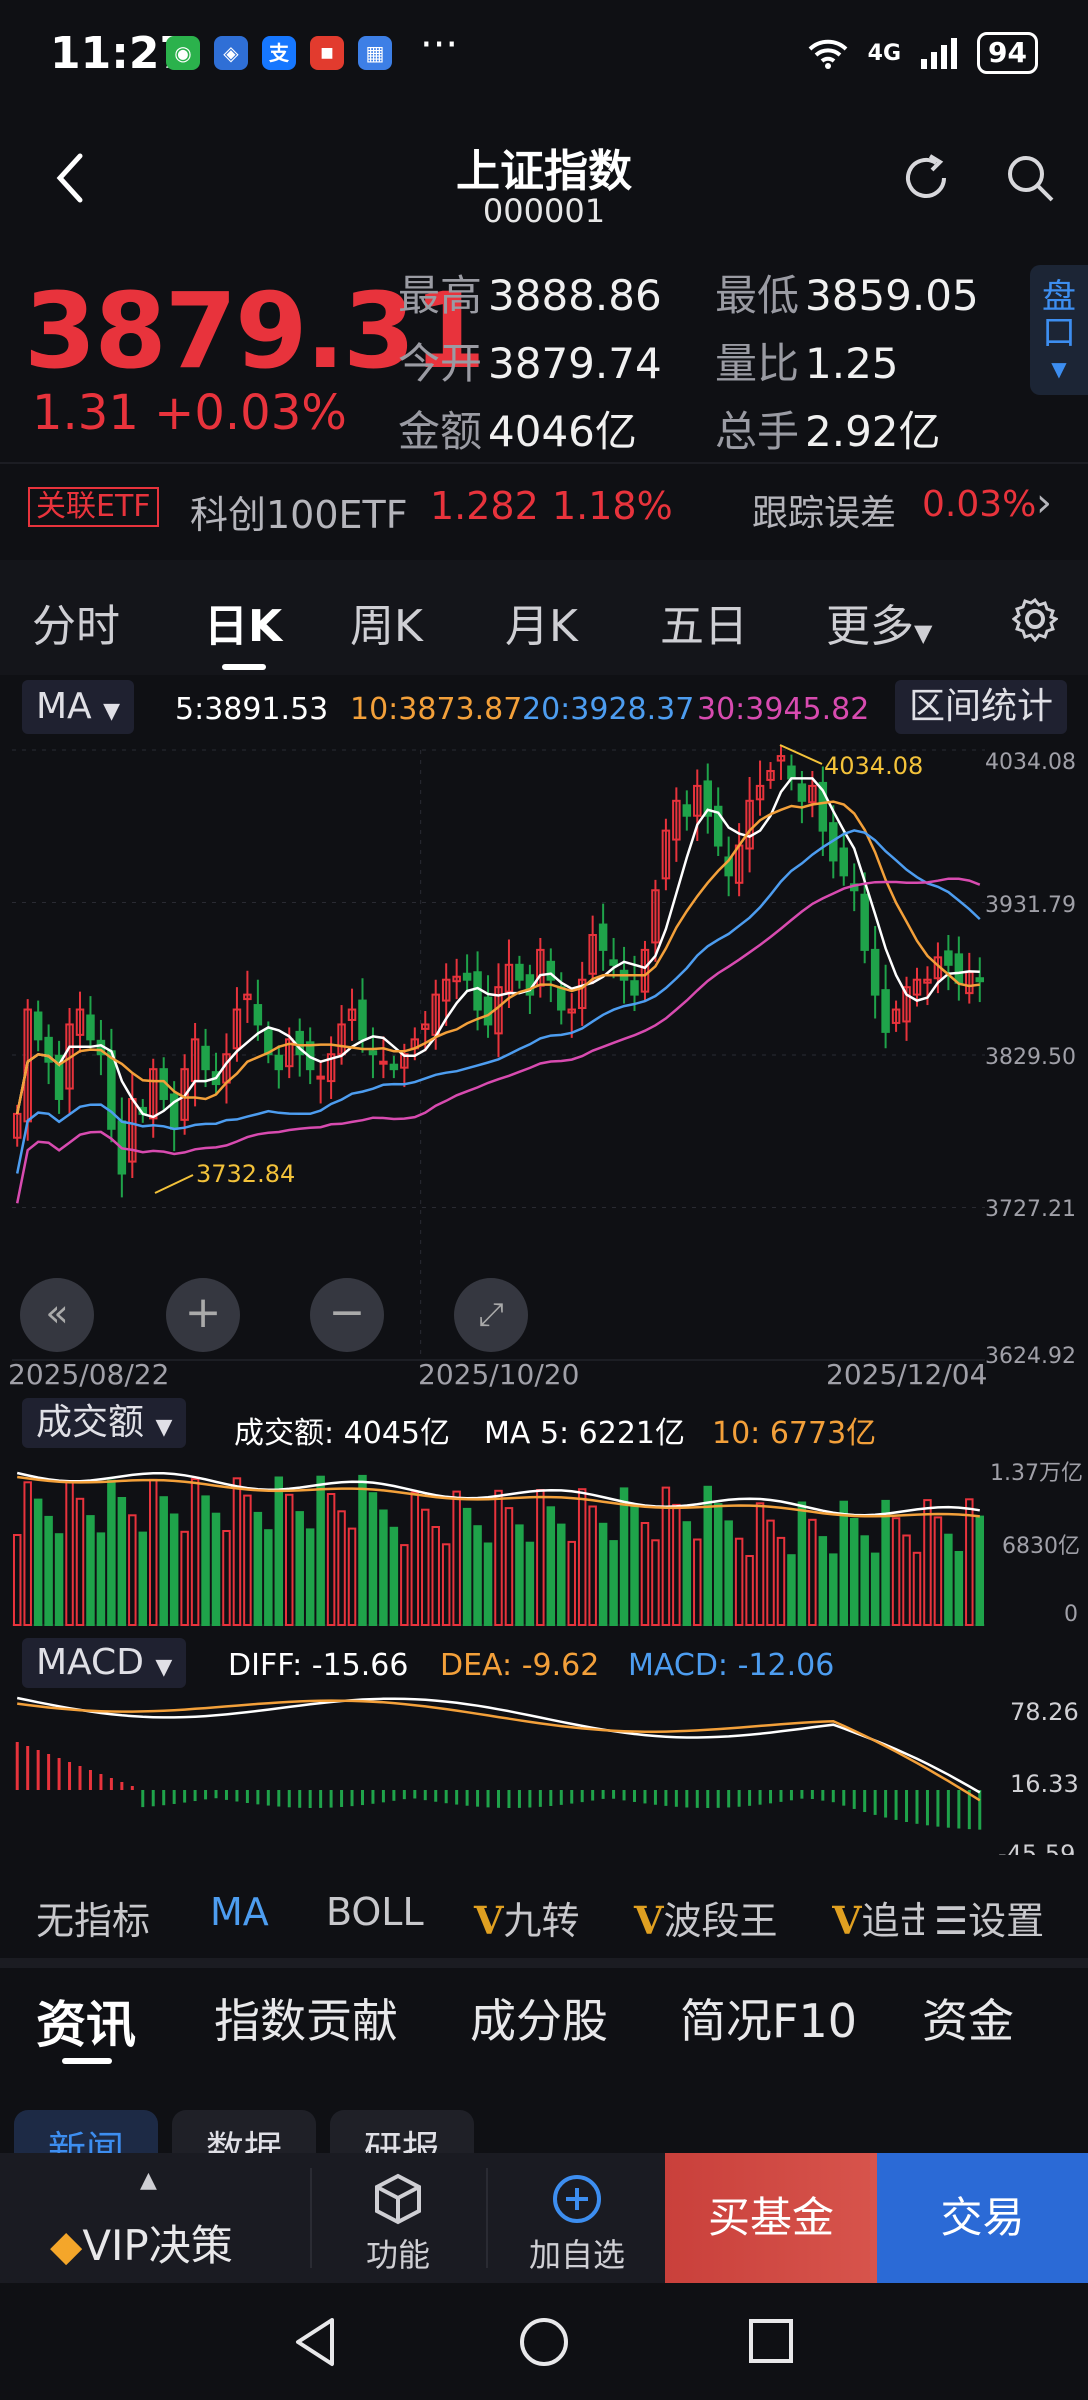  What do you see at coordinates (104, 1663) in the screenshot?
I see `macd-selector: MACD ▼` at bounding box center [104, 1663].